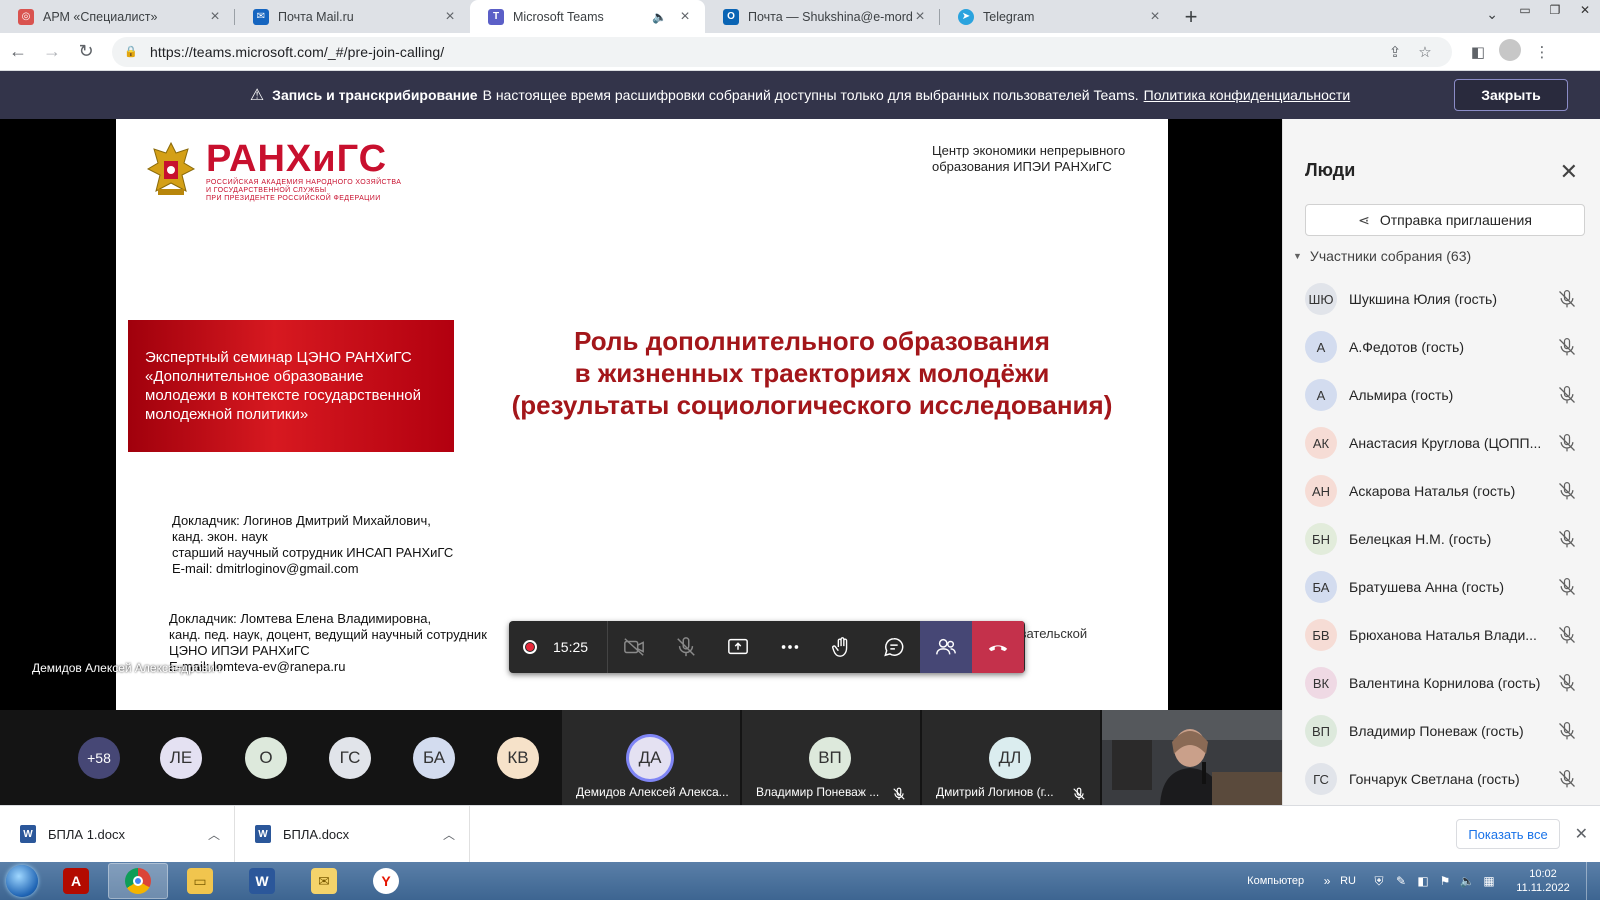 The image size is (1600, 900). What do you see at coordinates (434, 758) in the screenshot?
I see `avatar: БА` at bounding box center [434, 758].